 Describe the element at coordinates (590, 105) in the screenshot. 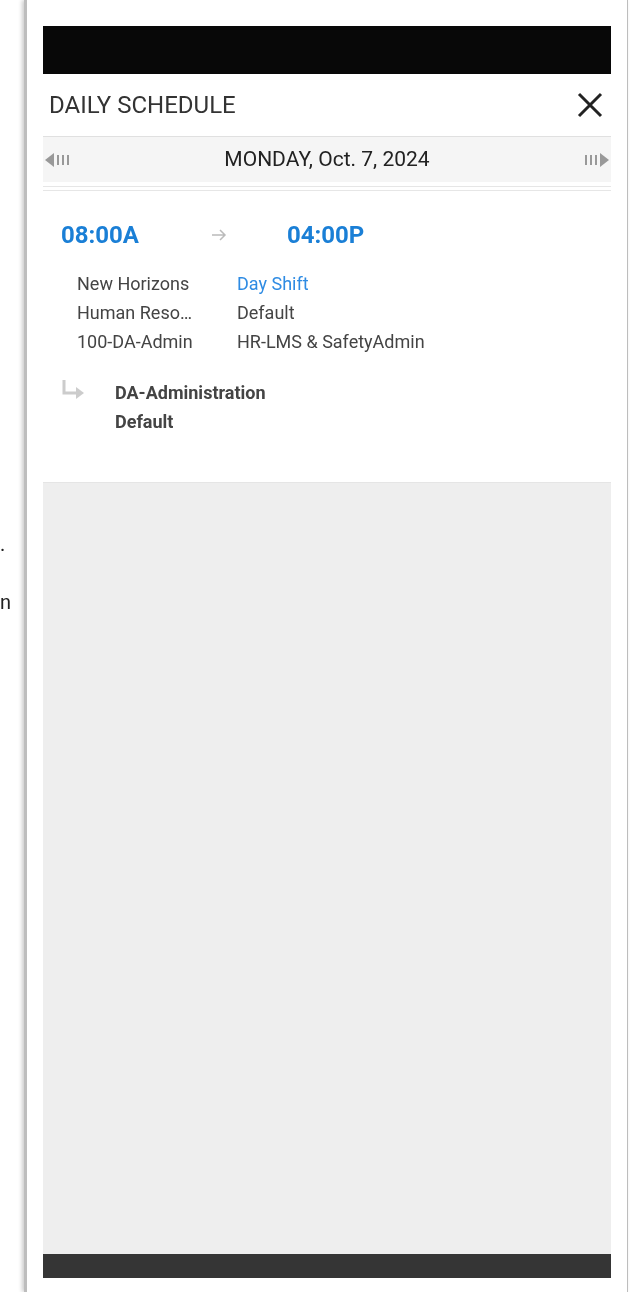

I see `close-button` at that location.